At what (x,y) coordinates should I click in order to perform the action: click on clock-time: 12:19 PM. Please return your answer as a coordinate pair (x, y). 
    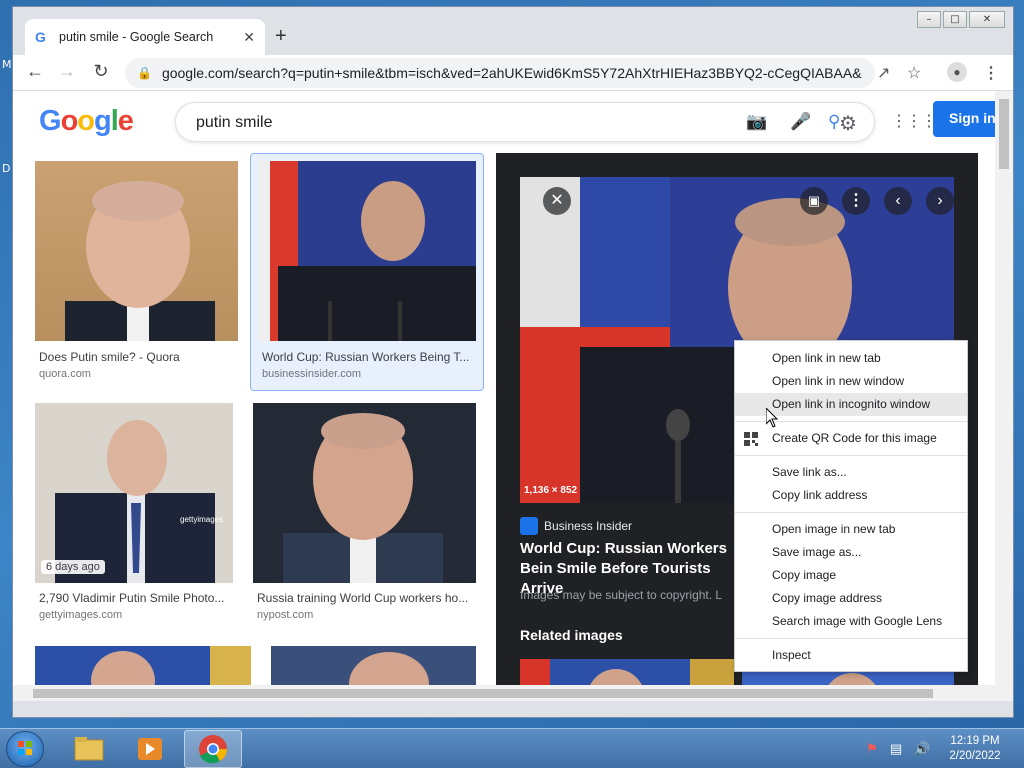
    Looking at the image, I should click on (975, 741).